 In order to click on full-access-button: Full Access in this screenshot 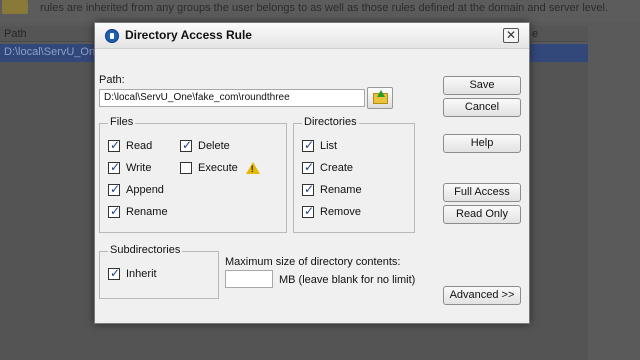, I will do `click(482, 192)`.